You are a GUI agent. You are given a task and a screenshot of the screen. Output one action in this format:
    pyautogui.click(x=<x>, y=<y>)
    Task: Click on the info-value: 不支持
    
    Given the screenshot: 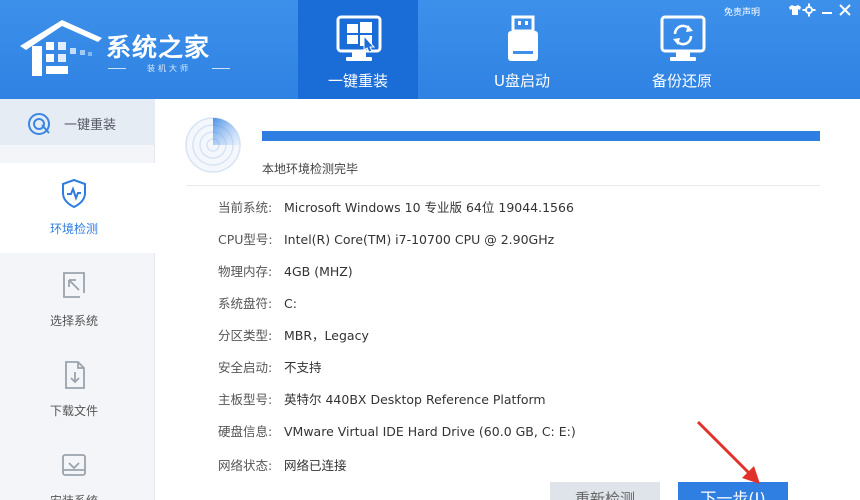 What is the action you would take?
    pyautogui.click(x=303, y=367)
    